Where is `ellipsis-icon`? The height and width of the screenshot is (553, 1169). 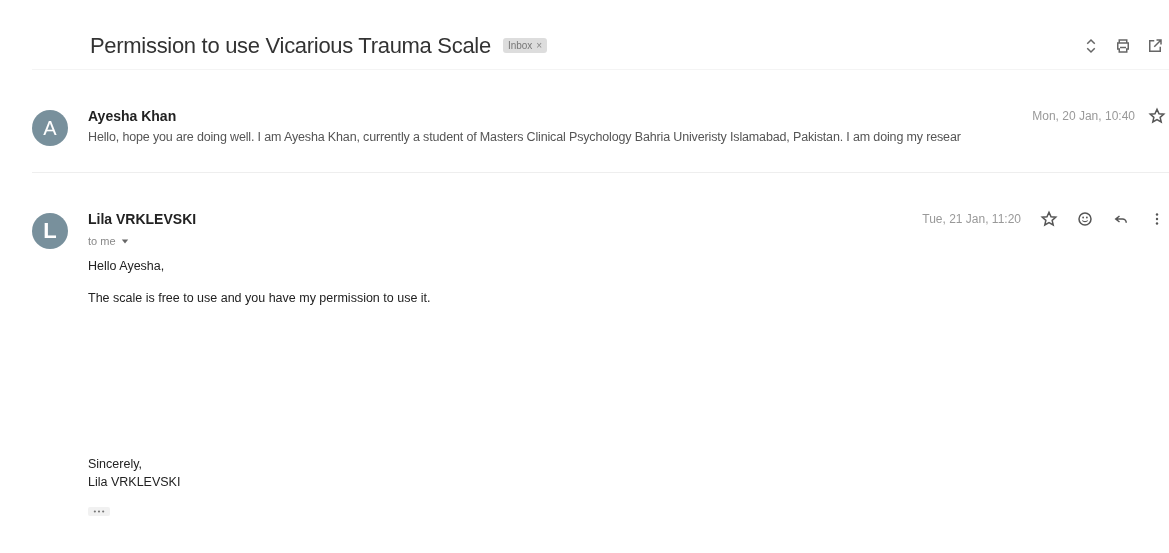 ellipsis-icon is located at coordinates (99, 511).